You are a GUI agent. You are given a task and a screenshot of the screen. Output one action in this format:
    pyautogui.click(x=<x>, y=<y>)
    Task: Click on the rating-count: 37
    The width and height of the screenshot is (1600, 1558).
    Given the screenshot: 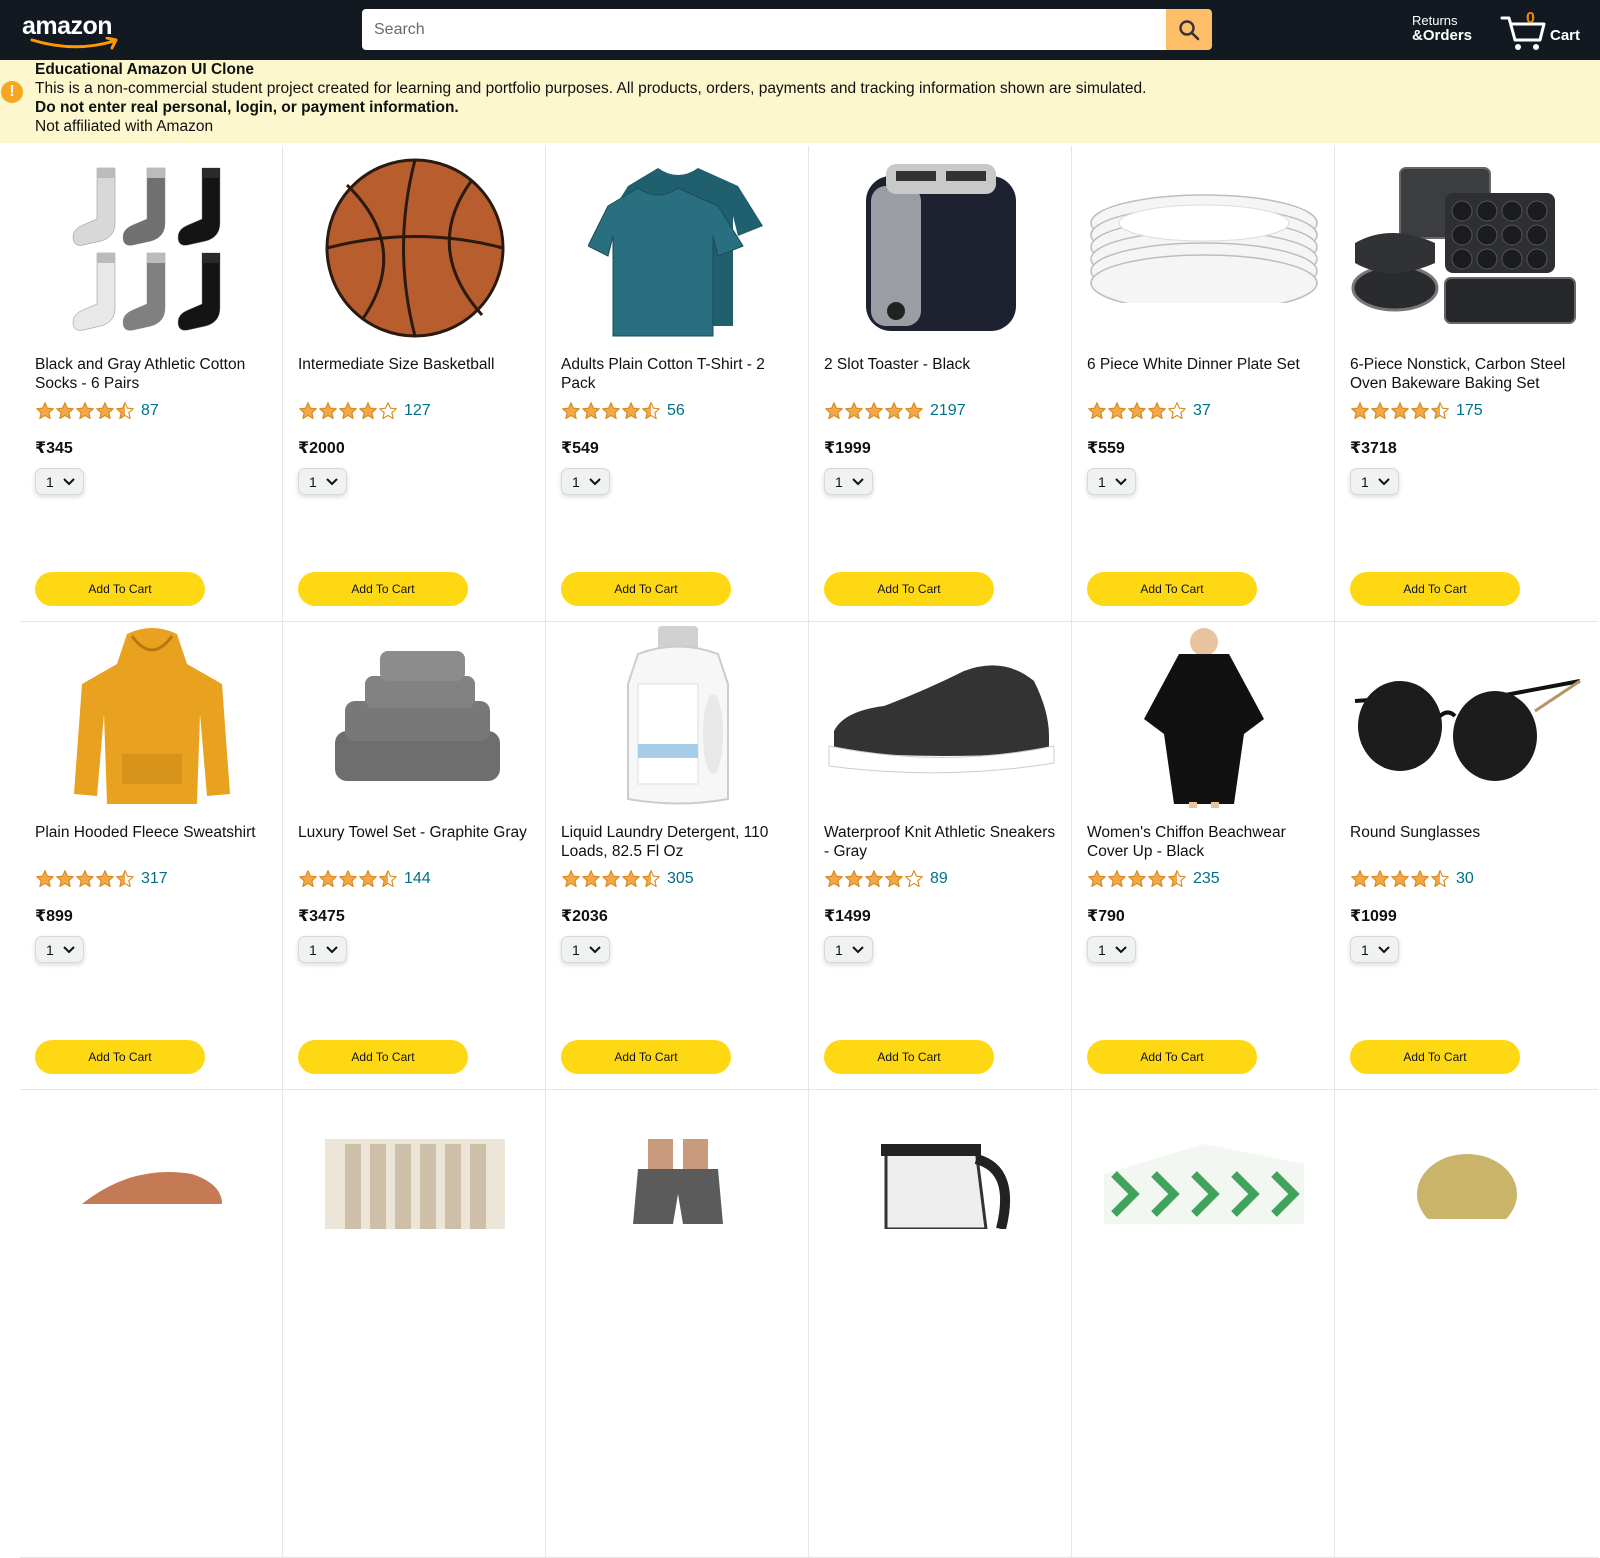 What is the action you would take?
    pyautogui.click(x=1202, y=411)
    